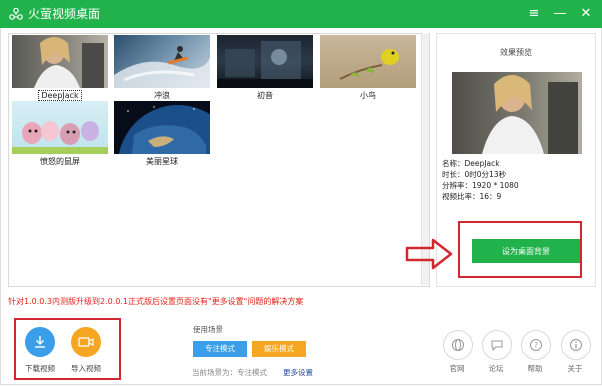 The height and width of the screenshot is (386, 602). What do you see at coordinates (458, 345) in the screenshot?
I see `official-site-icon` at bounding box center [458, 345].